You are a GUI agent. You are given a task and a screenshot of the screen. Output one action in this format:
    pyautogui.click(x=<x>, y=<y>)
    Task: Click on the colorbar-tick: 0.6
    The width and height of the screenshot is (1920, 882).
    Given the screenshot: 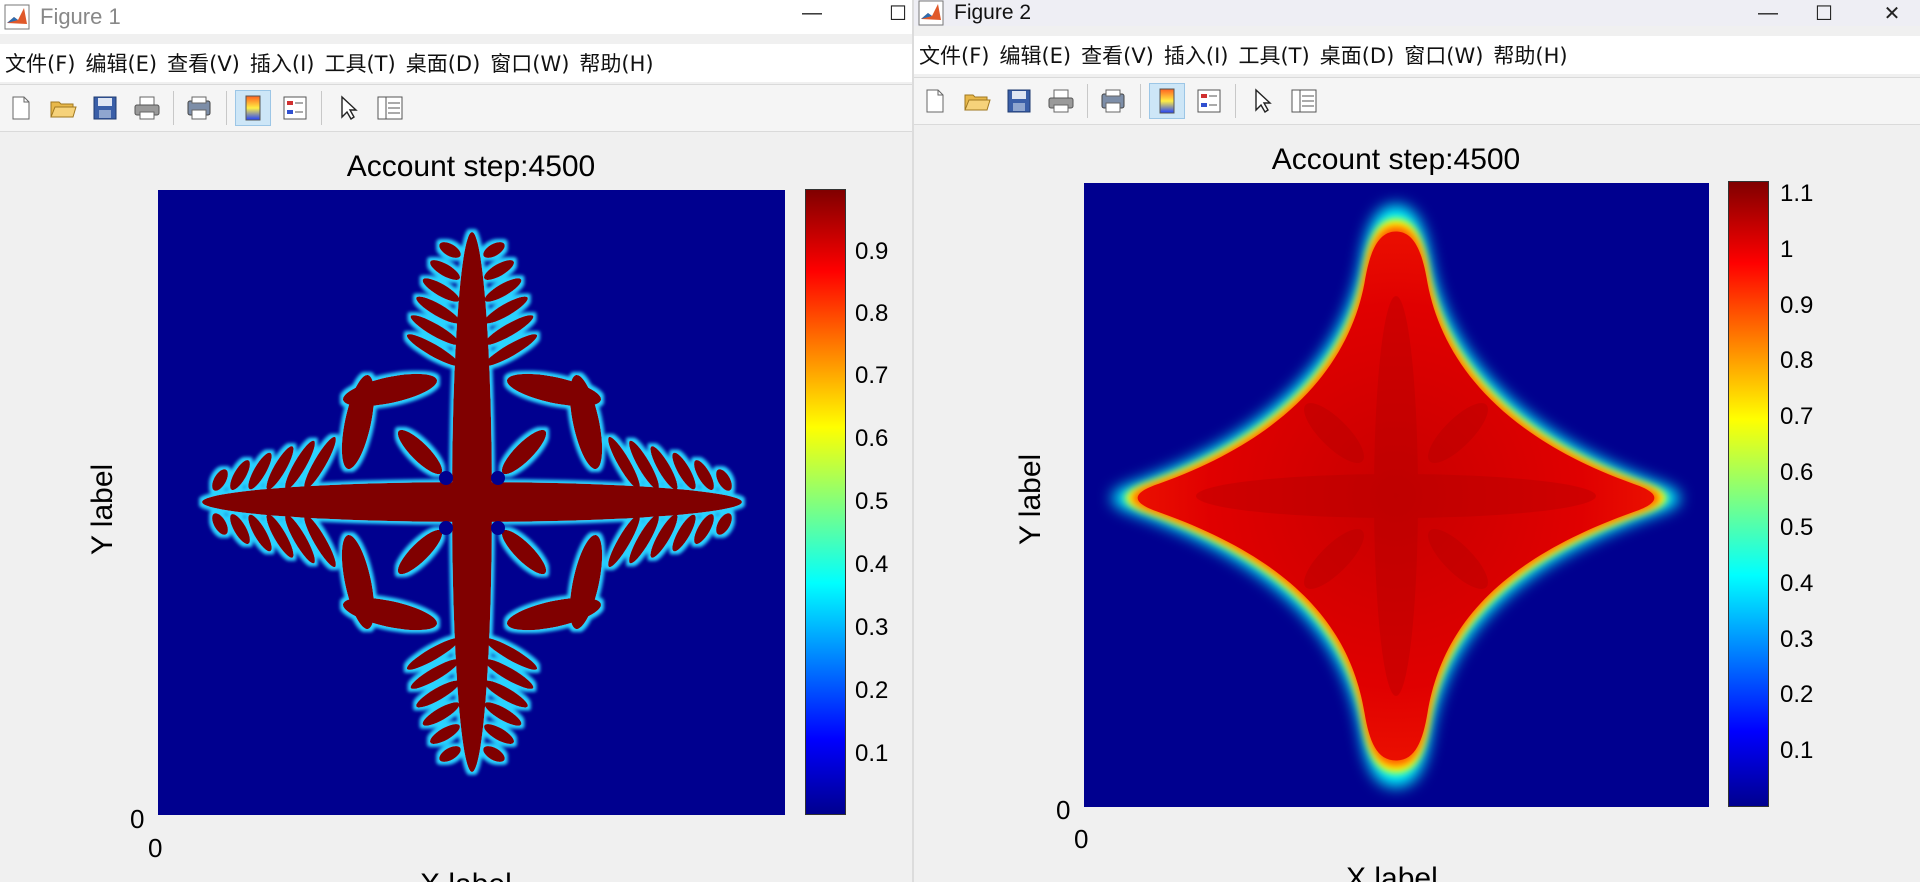 What is the action you would take?
    pyautogui.click(x=1797, y=472)
    